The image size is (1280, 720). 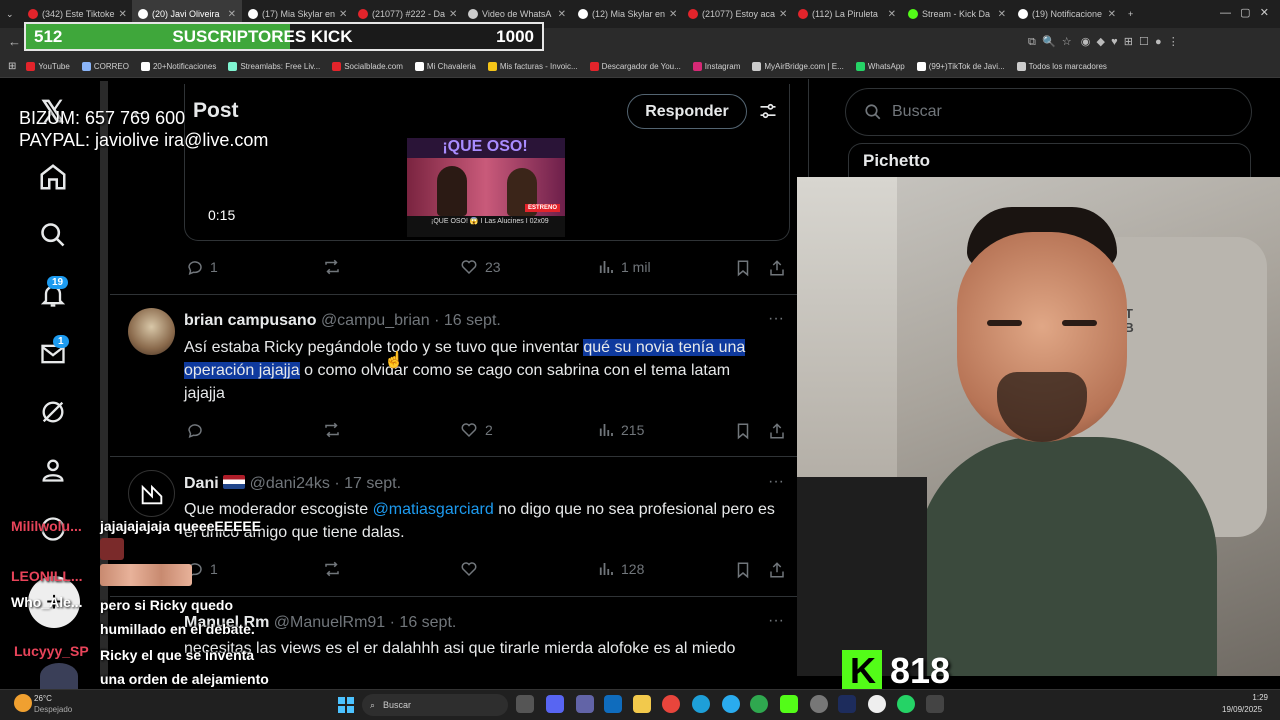 I want to click on search-input: Buscar, so click(x=1048, y=112).